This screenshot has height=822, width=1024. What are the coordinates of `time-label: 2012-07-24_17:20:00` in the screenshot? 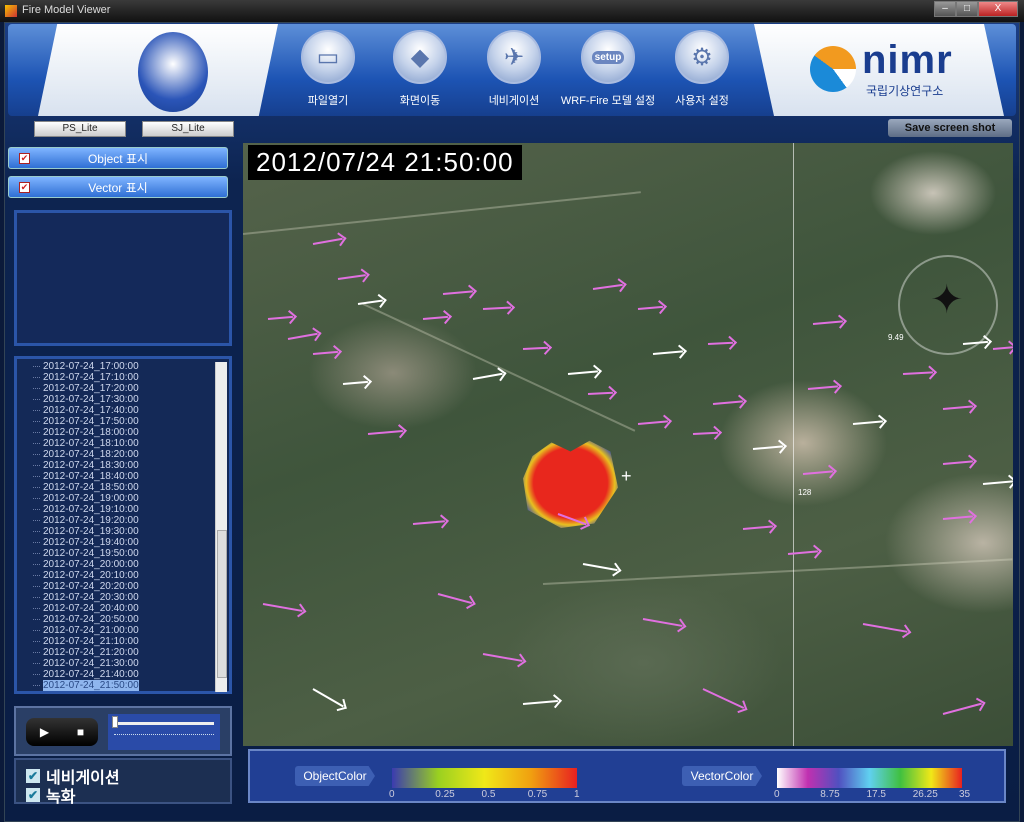 It's located at (91, 388).